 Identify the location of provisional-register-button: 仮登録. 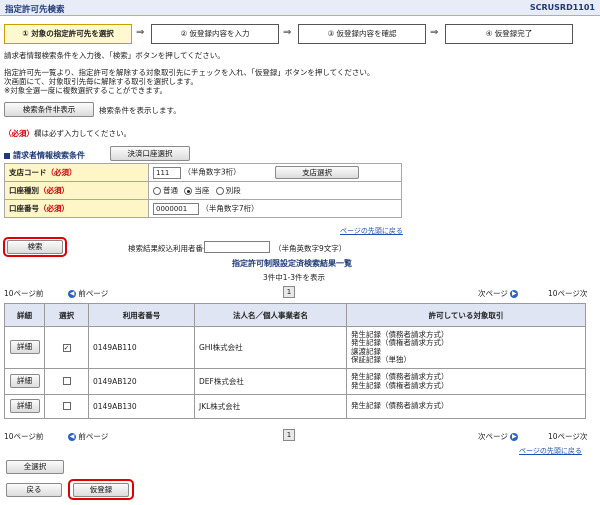
(101, 490).